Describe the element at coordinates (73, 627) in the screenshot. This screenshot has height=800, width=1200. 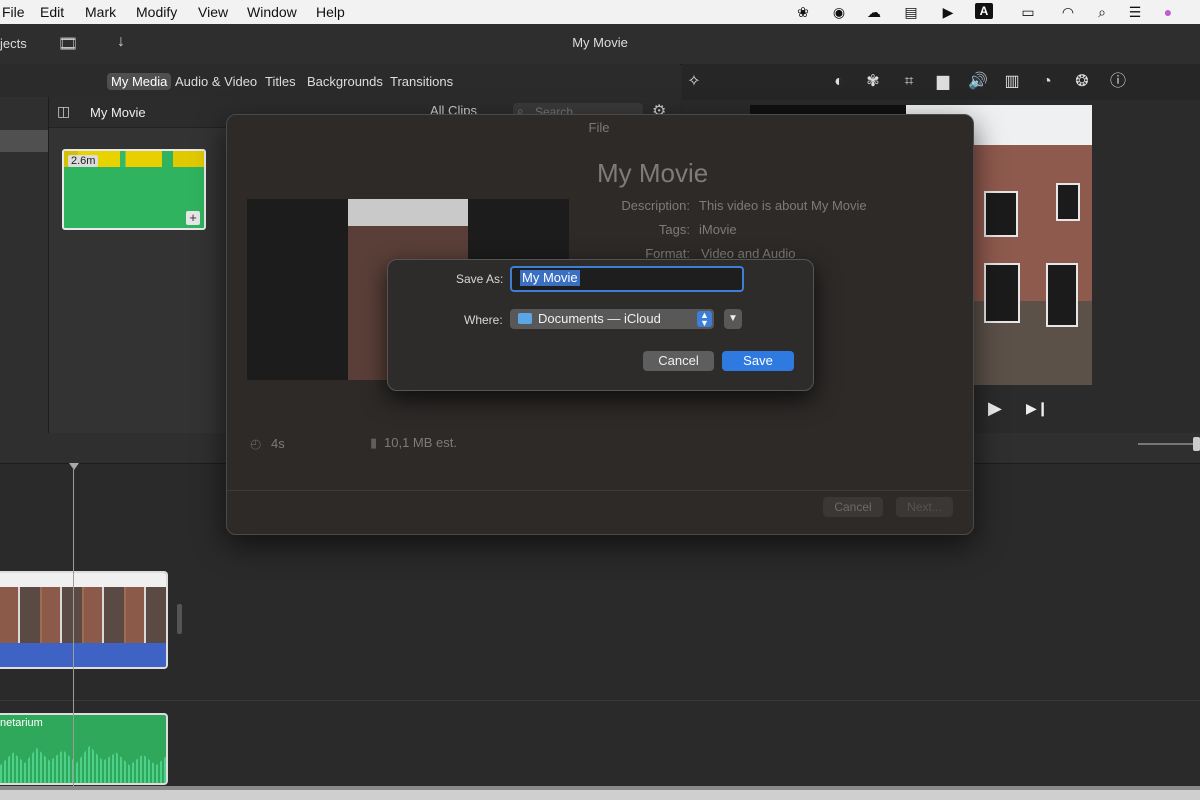
I see `playhead` at that location.